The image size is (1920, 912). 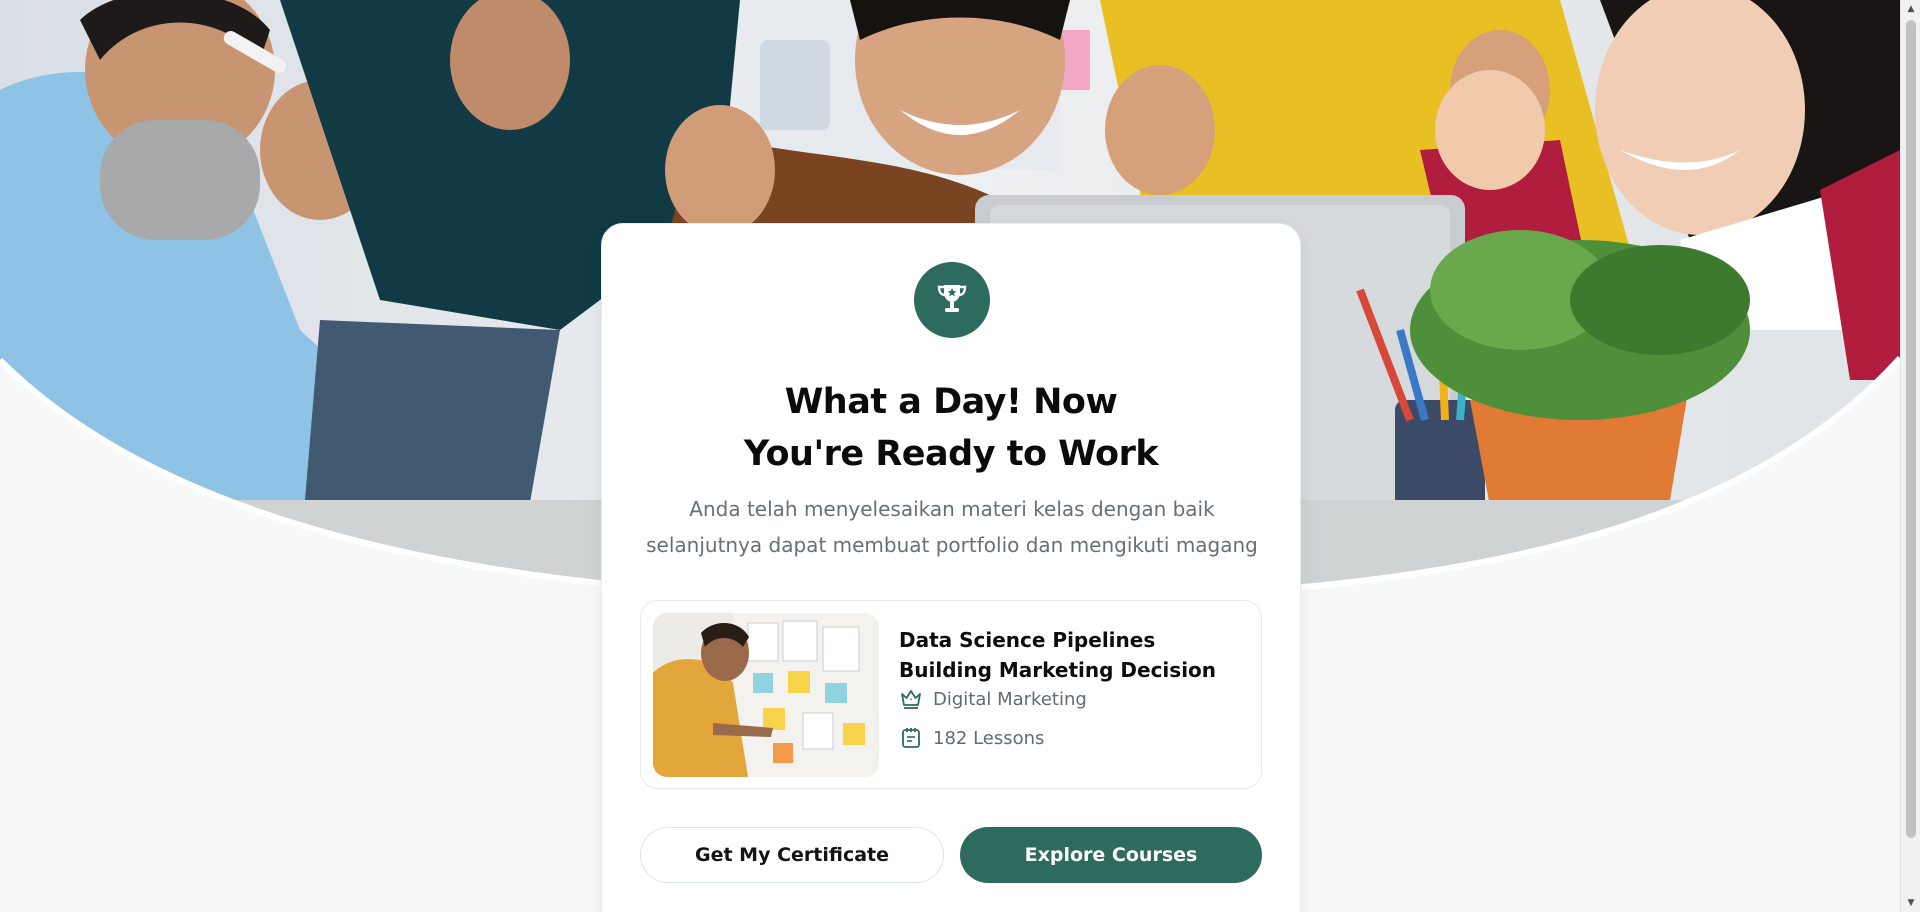 What do you see at coordinates (1910, 9) in the screenshot?
I see `scroll-up-arrow-icon: ▲` at bounding box center [1910, 9].